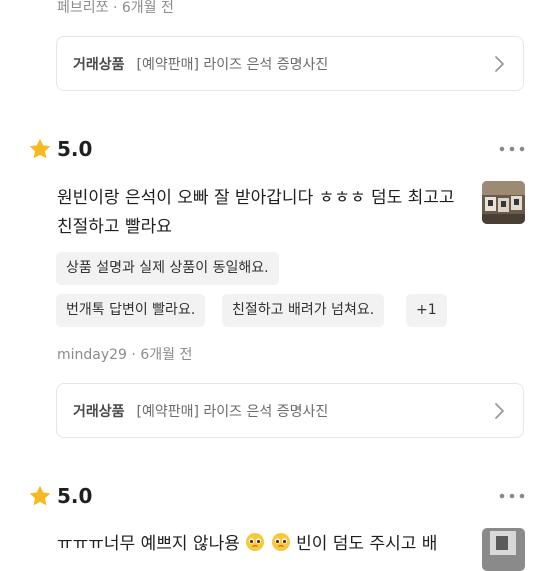 The width and height of the screenshot is (555, 571). Describe the element at coordinates (131, 310) in the screenshot. I see `tag-chip: 번개톡 답변이 빨라요.` at that location.